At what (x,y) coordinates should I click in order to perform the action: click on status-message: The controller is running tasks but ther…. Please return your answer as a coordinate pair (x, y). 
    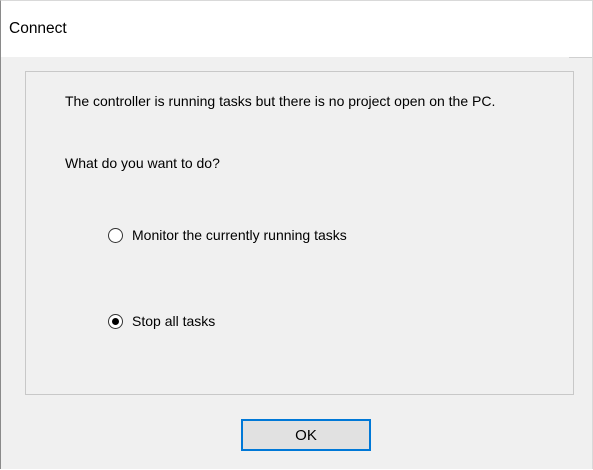
    Looking at the image, I should click on (280, 101).